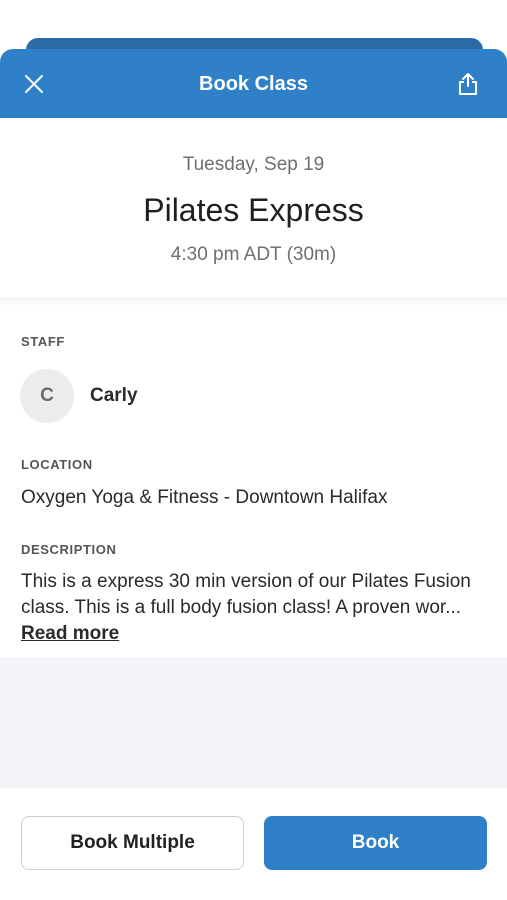 This screenshot has width=507, height=900. Describe the element at coordinates (47, 396) in the screenshot. I see `avatar: C` at that location.